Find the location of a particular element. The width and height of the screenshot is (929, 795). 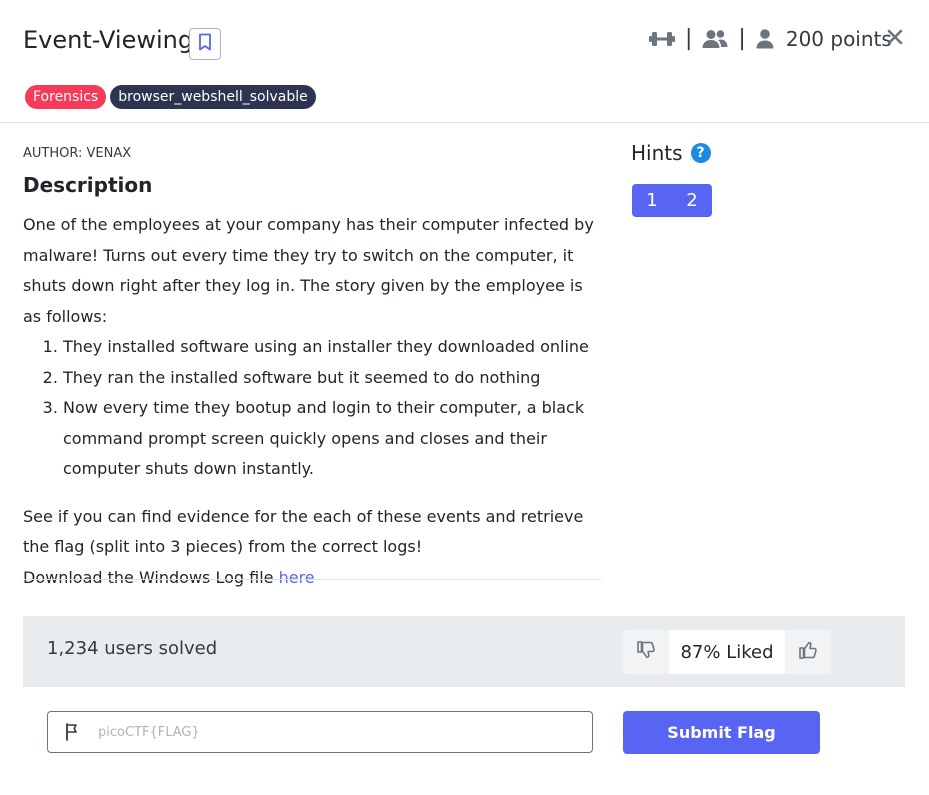

hint-button-2: 2 is located at coordinates (692, 200).